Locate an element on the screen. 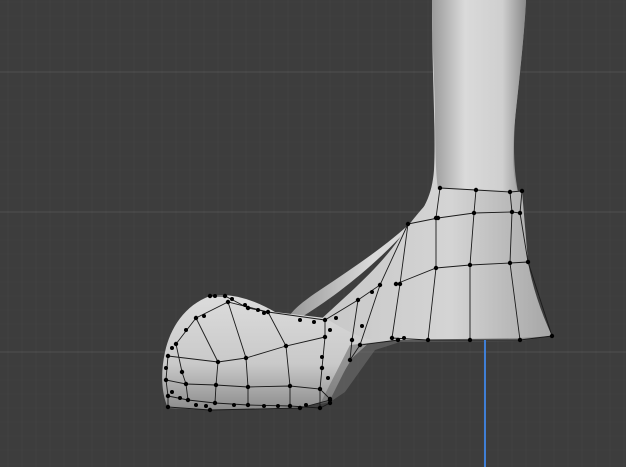 Image resolution: width=626 pixels, height=467 pixels. leg-shin-mesh is located at coordinates (479, 96).